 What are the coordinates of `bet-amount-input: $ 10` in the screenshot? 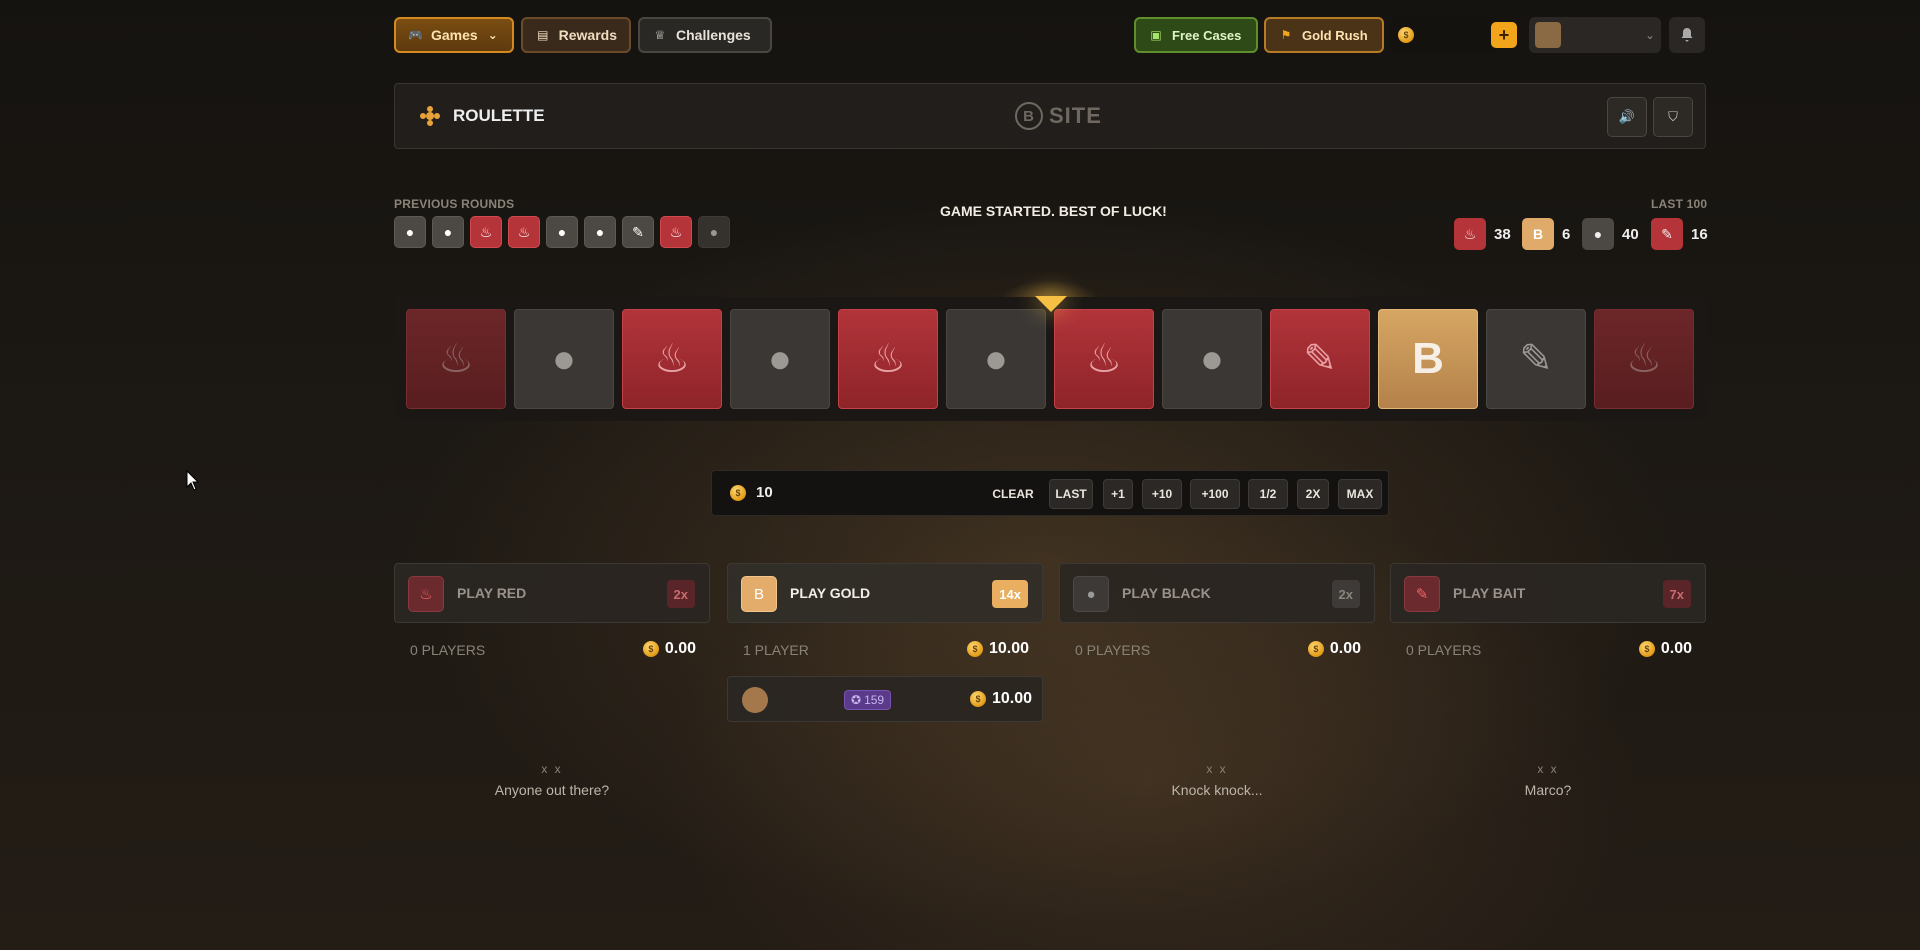 It's located at (751, 492).